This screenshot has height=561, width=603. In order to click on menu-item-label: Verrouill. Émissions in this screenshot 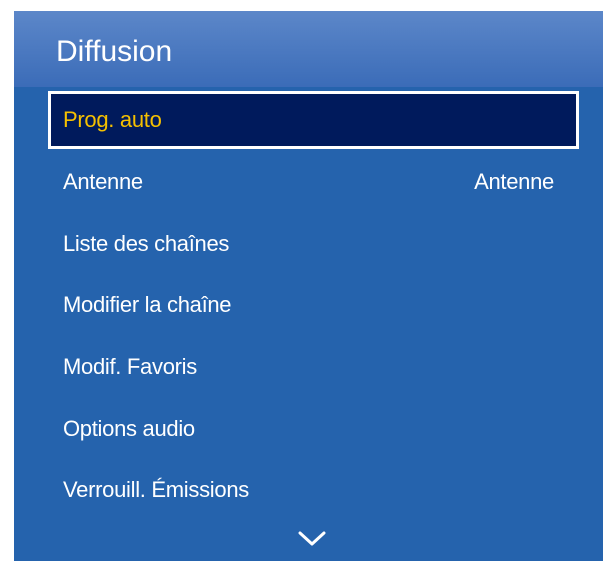, I will do `click(156, 489)`.